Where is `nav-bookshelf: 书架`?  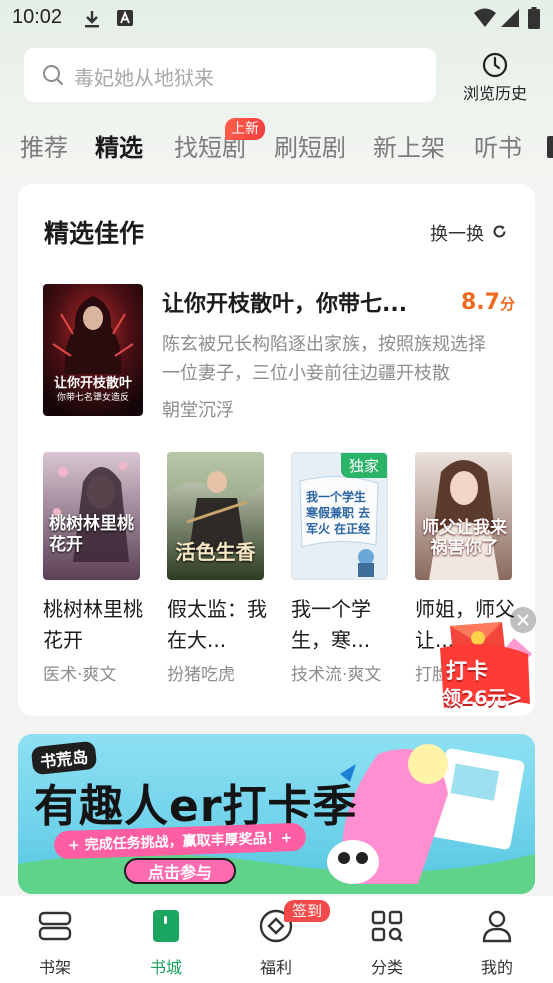
nav-bookshelf: 书架 is located at coordinates (55, 941).